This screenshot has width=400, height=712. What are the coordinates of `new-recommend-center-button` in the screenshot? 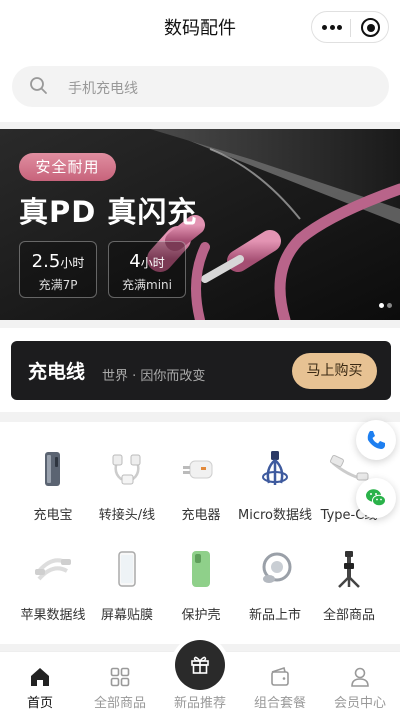 It's located at (200, 665).